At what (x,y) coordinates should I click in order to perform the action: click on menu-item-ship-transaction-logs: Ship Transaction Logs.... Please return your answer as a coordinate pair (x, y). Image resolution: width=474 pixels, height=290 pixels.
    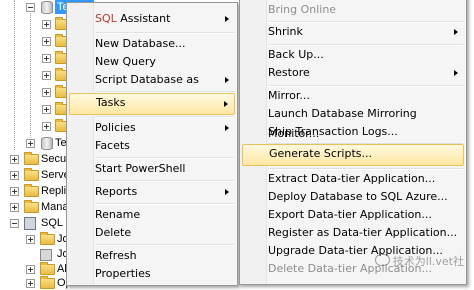
    Looking at the image, I should click on (353, 132).